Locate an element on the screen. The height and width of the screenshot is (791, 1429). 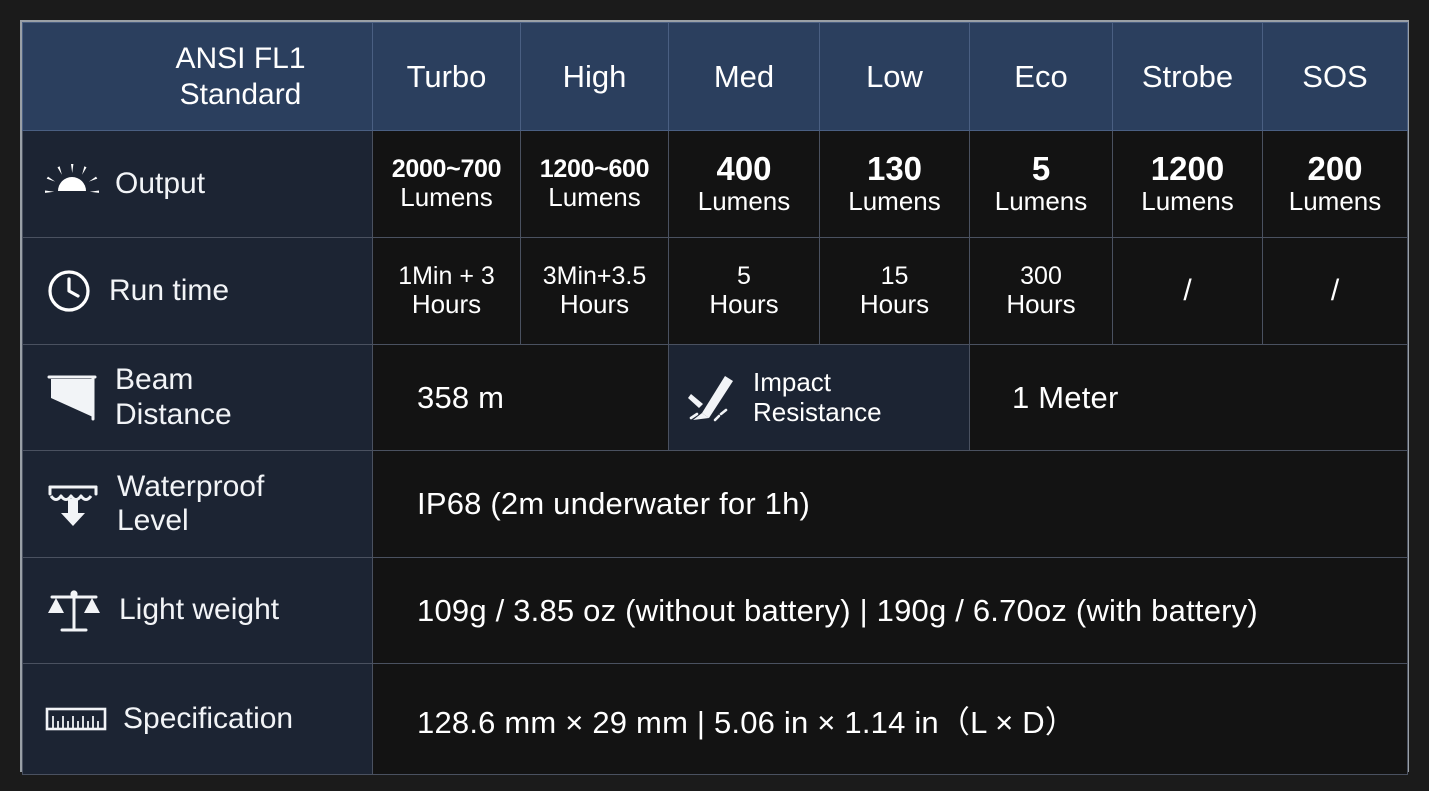
column-header-strobe: Strobe is located at coordinates (1187, 76).